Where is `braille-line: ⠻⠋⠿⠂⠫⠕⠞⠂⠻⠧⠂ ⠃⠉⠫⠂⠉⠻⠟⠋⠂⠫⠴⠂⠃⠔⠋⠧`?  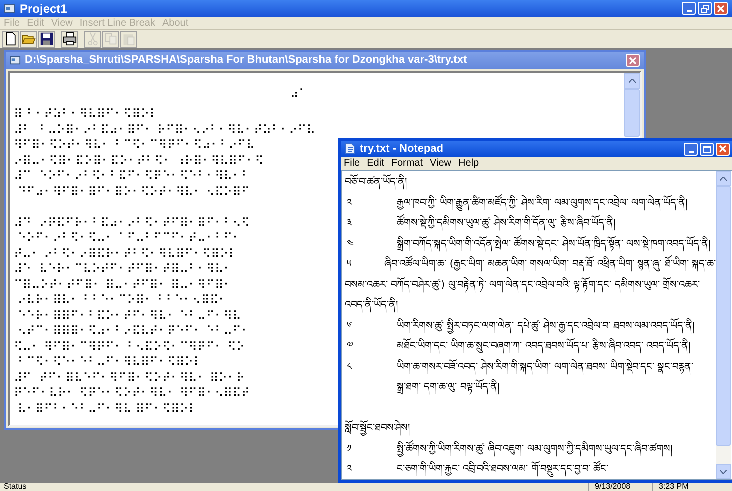
braille-line: ⠻⠋⠿⠂⠫⠕⠞⠂⠻⠧⠂ ⠃⠉⠫⠂⠉⠻⠟⠋⠂⠫⠴⠂⠃⠔⠋⠧ is located at coordinates (135, 146).